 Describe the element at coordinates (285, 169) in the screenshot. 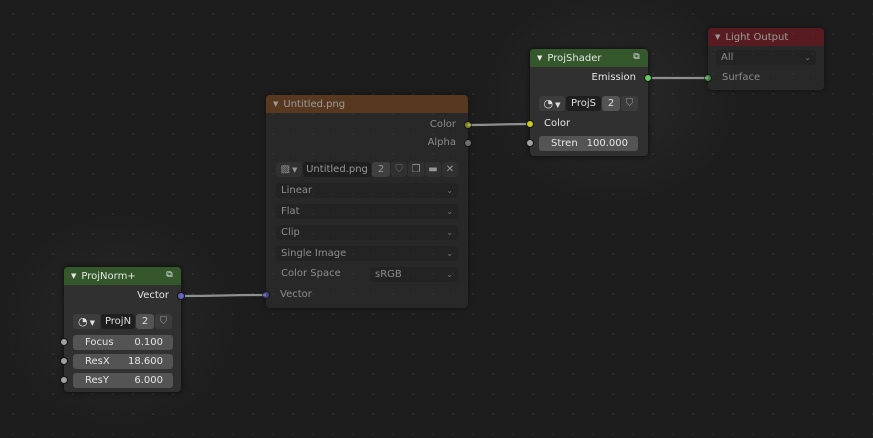

I see `image-icon: ▨` at that location.